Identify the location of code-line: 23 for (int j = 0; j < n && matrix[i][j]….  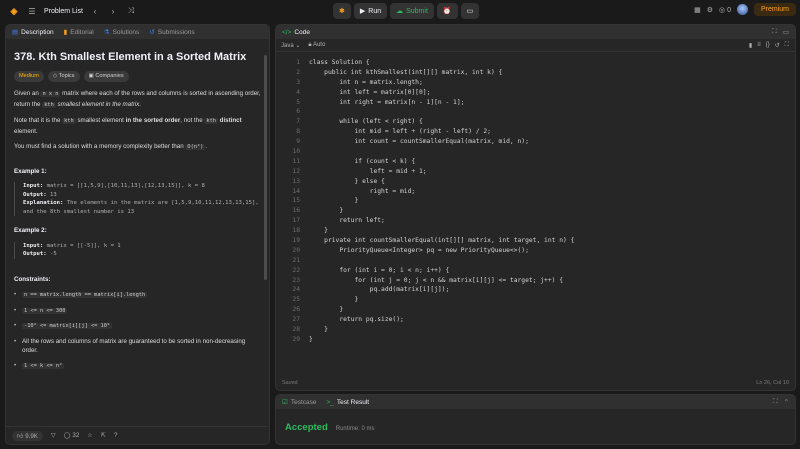
(535, 281).